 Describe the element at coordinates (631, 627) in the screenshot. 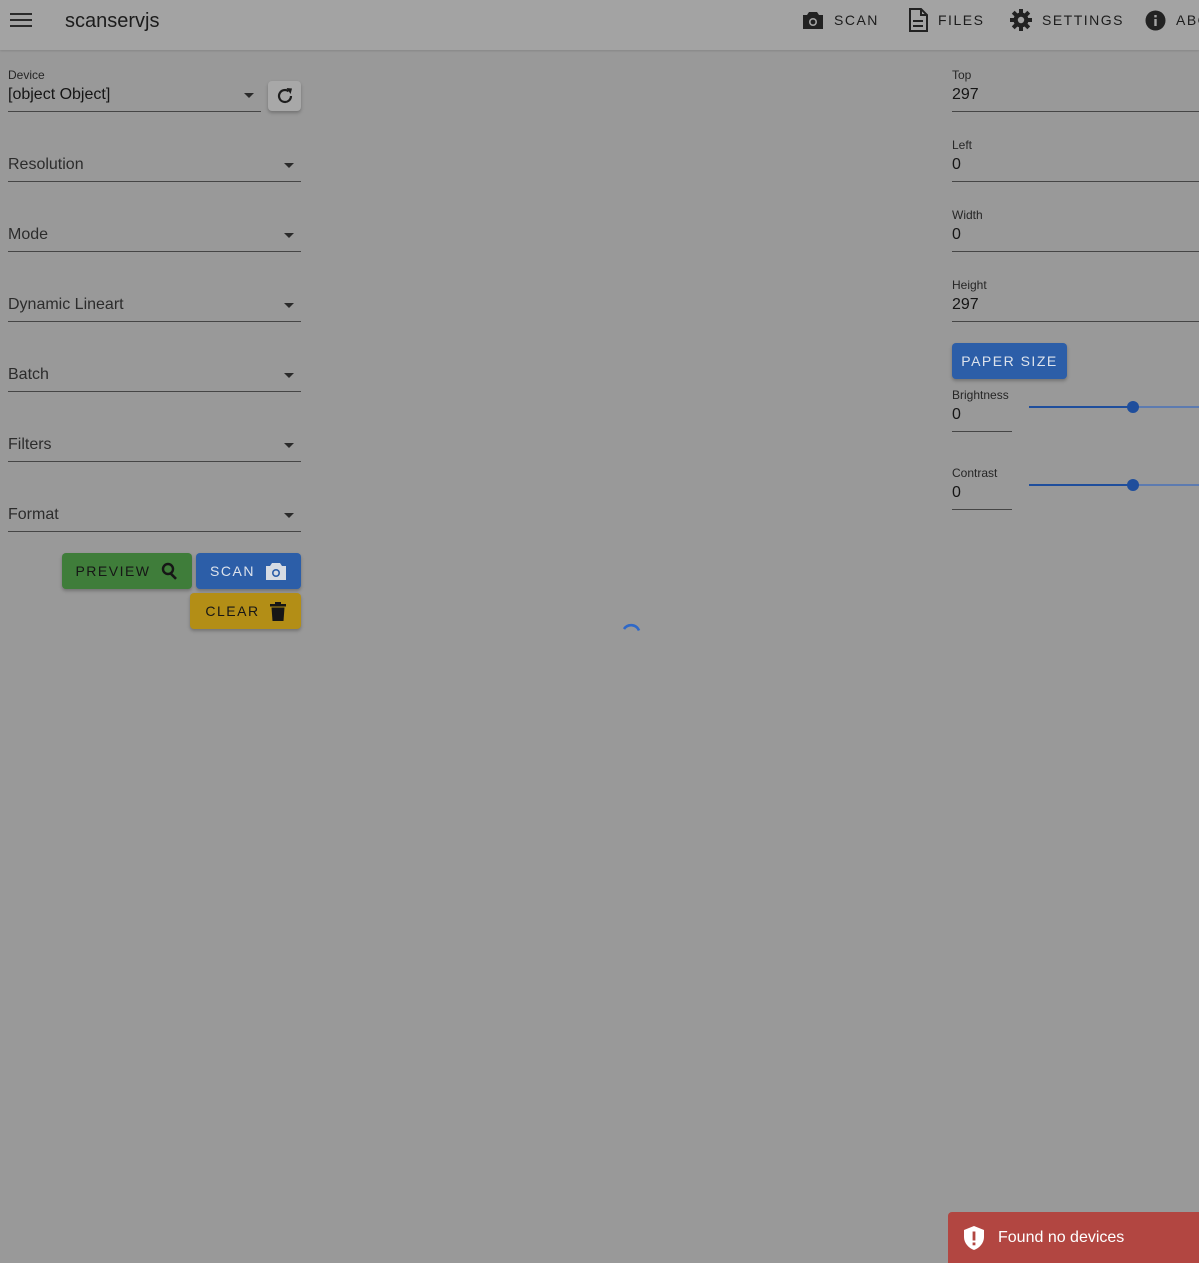

I see `loading-spinner` at that location.